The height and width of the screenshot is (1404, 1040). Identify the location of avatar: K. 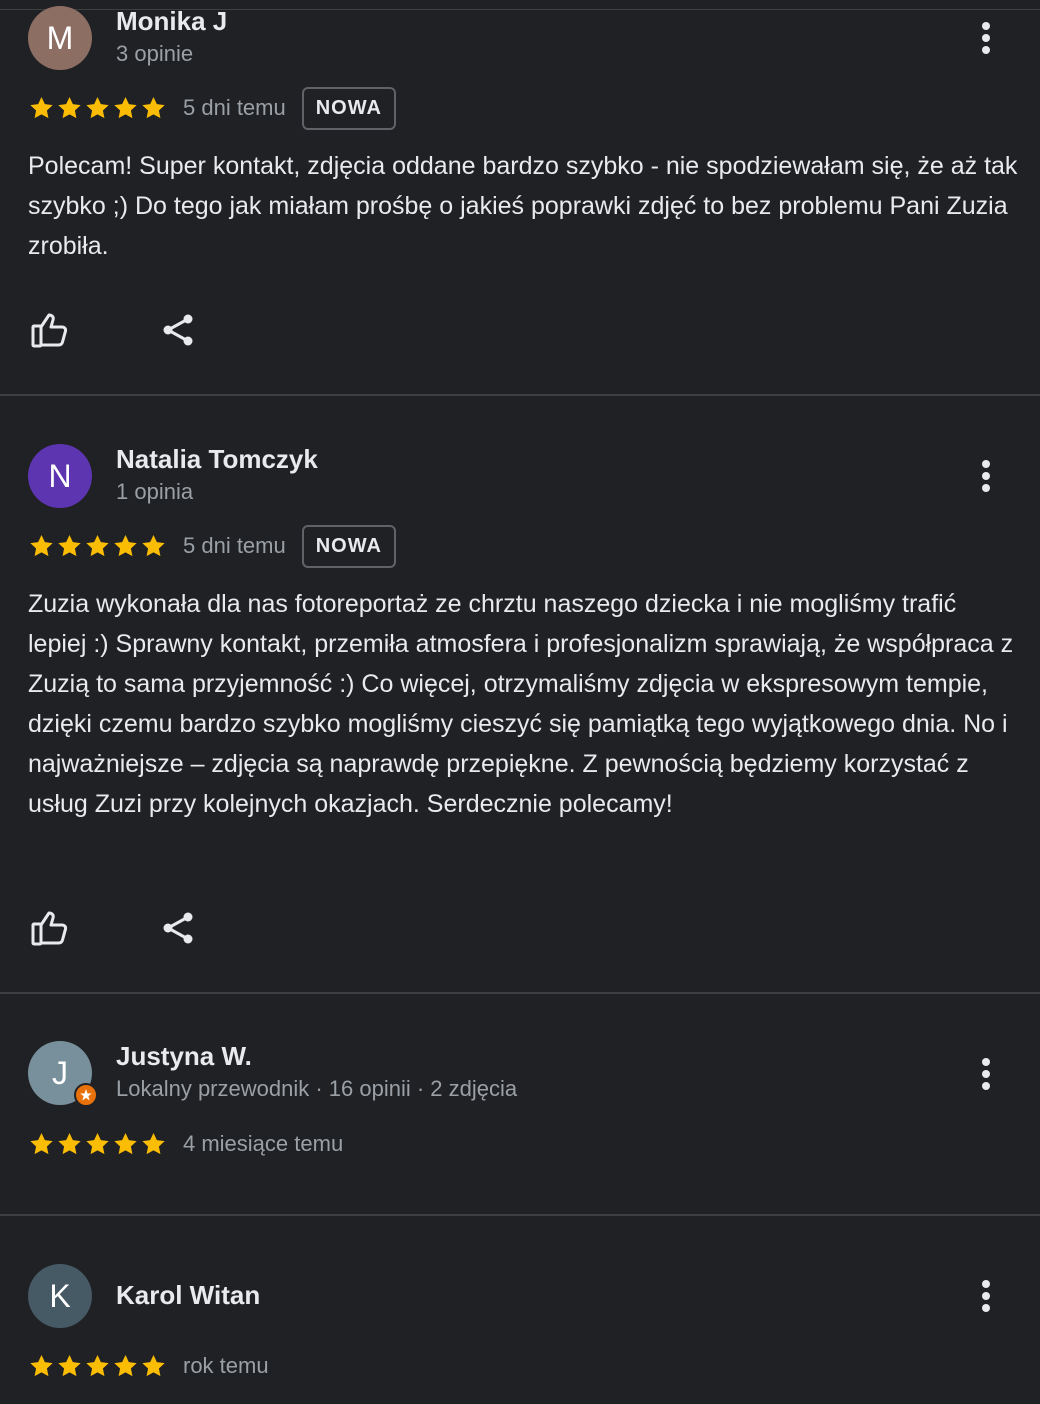
(60, 1296).